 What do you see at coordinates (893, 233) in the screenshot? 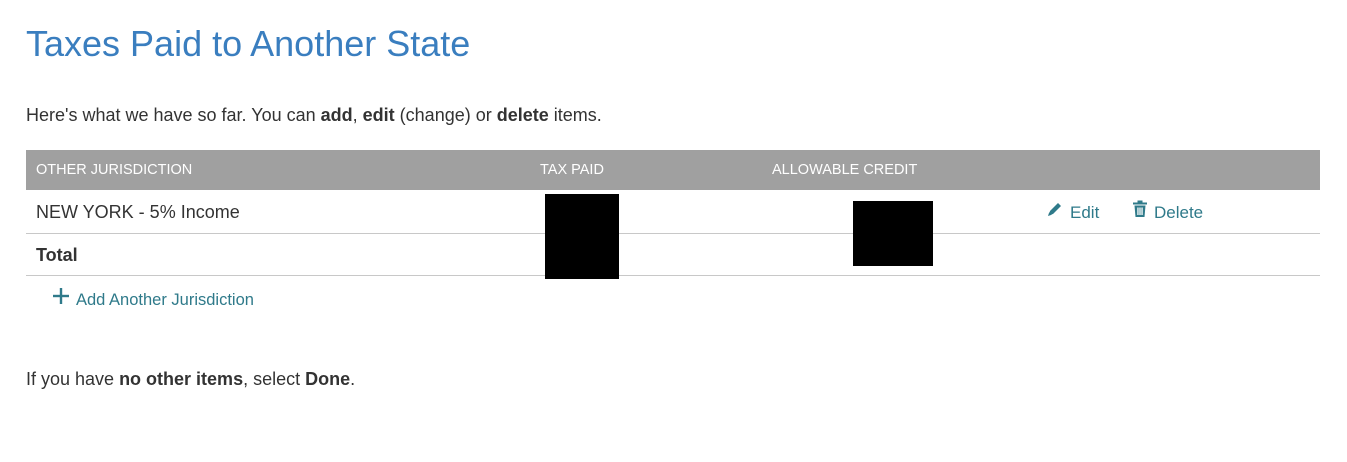
I see `redacted-allowable-credit` at bounding box center [893, 233].